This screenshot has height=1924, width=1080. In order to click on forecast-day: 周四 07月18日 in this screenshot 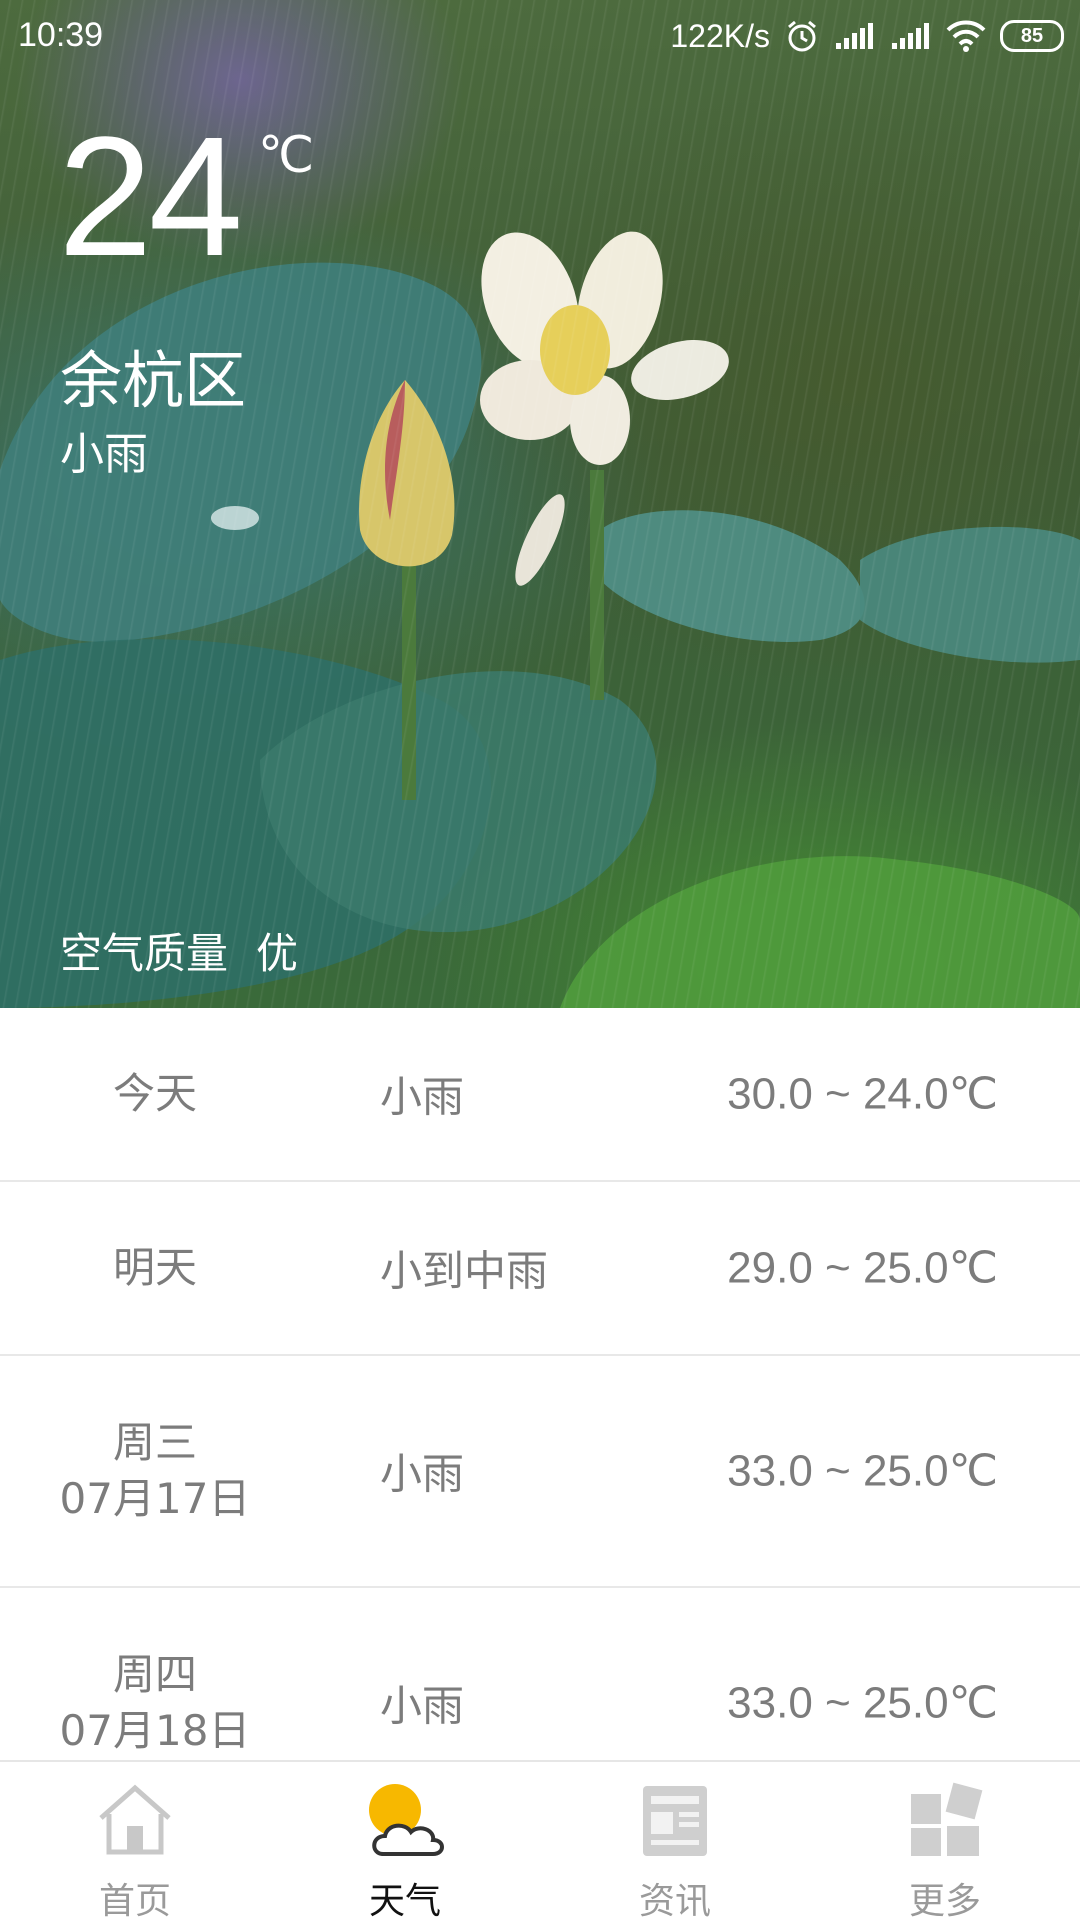, I will do `click(155, 1703)`.